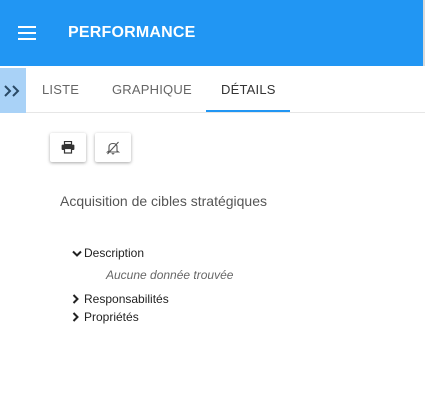 The image size is (425, 405). What do you see at coordinates (78, 254) in the screenshot?
I see `chevron-down-icon` at bounding box center [78, 254].